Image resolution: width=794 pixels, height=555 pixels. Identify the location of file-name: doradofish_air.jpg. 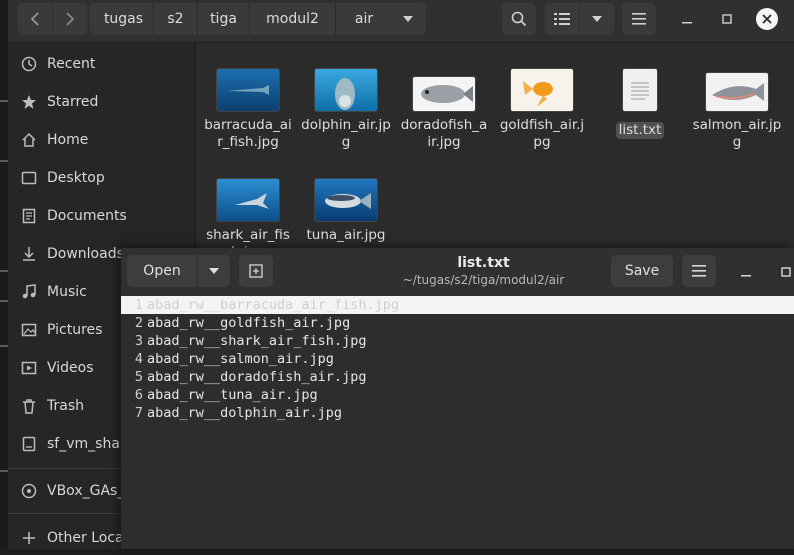
(444, 133).